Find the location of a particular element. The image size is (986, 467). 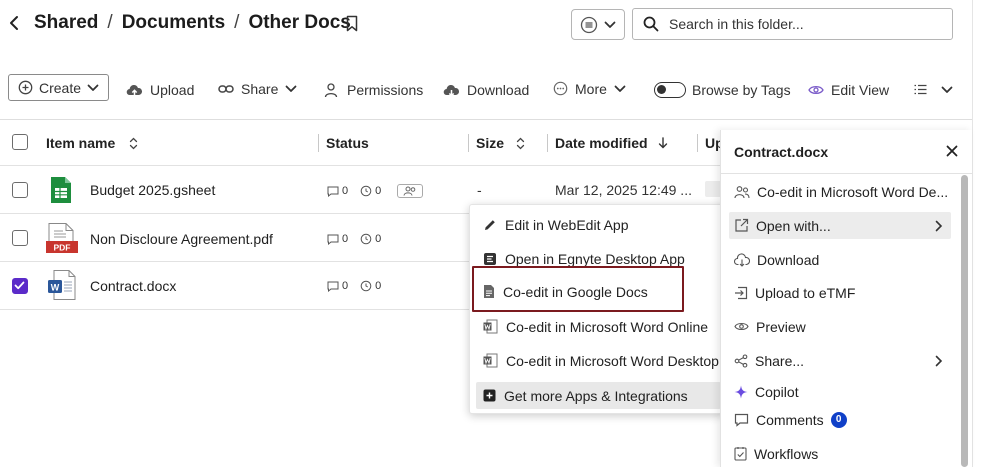

sort-descending-icon is located at coordinates (663, 143).